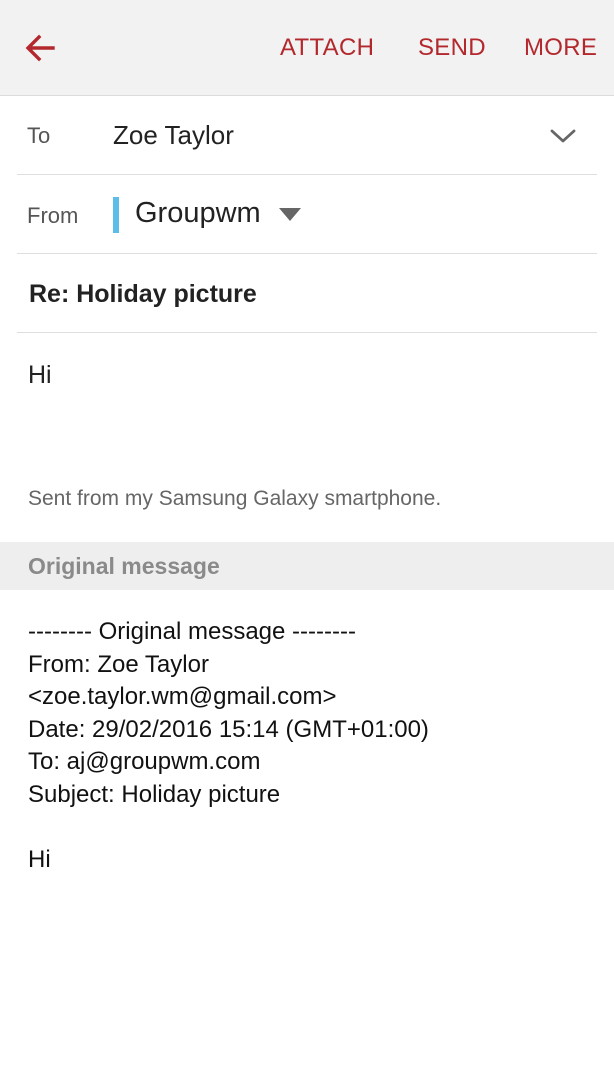 This screenshot has height=1092, width=614. Describe the element at coordinates (307, 135) in the screenshot. I see `to-row: To Zoe Taylor` at that location.